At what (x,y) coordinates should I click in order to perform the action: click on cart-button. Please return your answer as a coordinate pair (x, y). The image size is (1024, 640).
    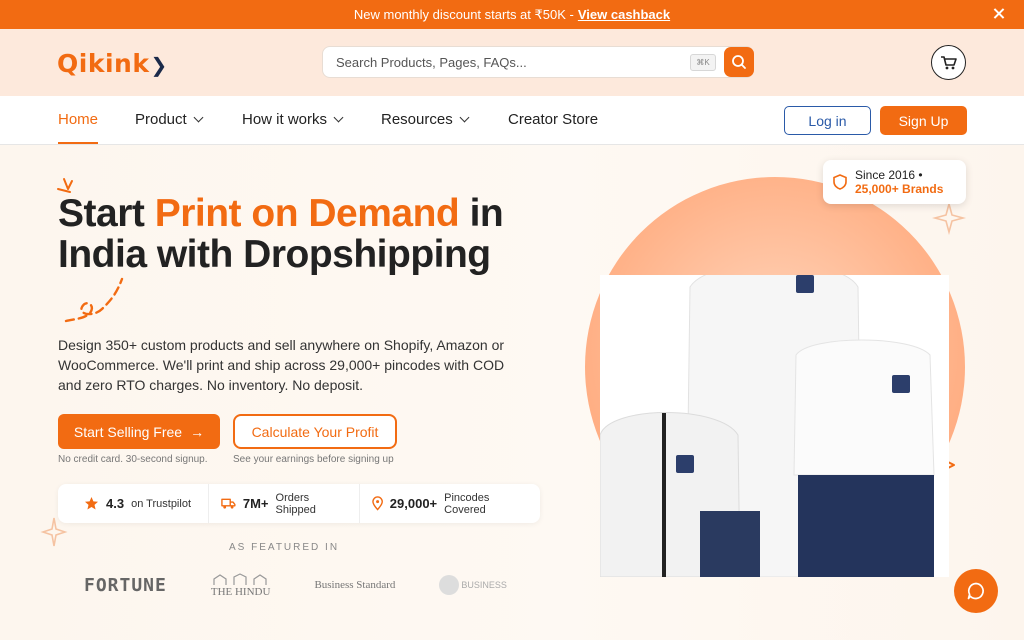
    Looking at the image, I should click on (948, 62).